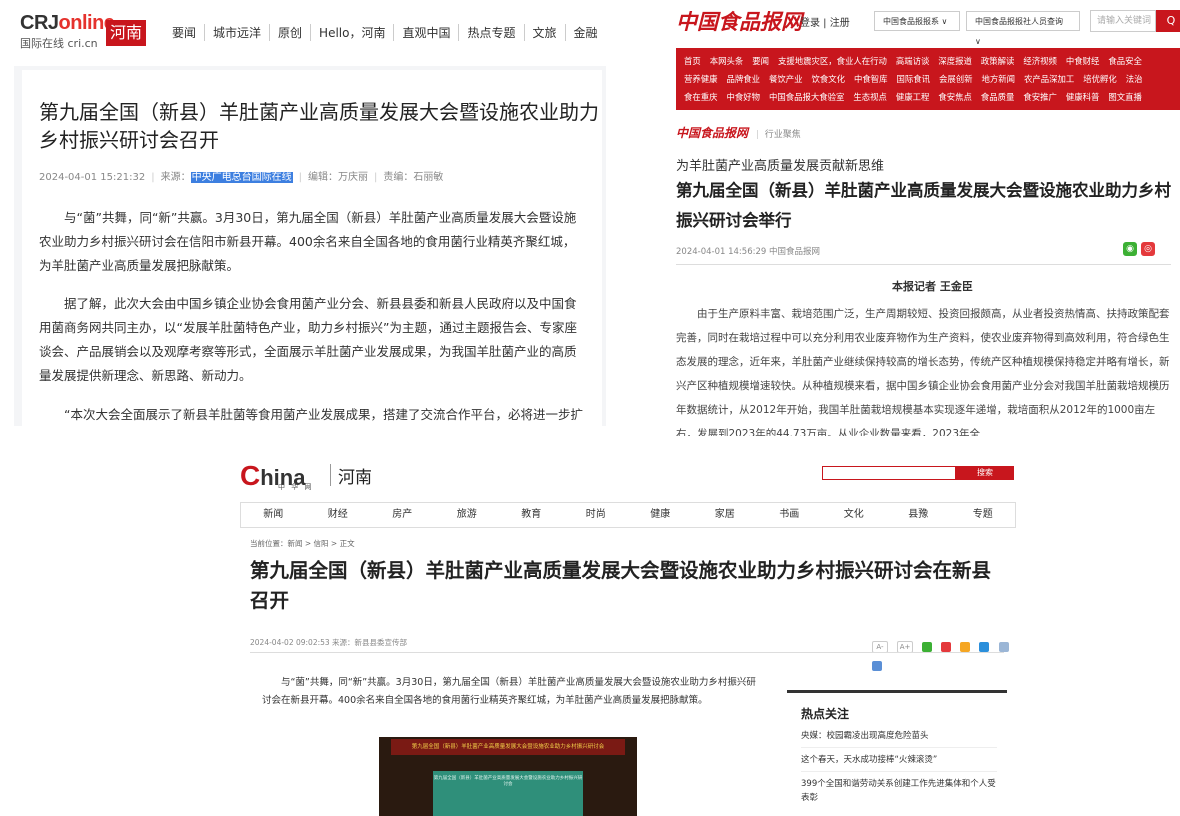 This screenshot has width=1180, height=816. I want to click on cfn-channel-link: 政策解读, so click(998, 61).